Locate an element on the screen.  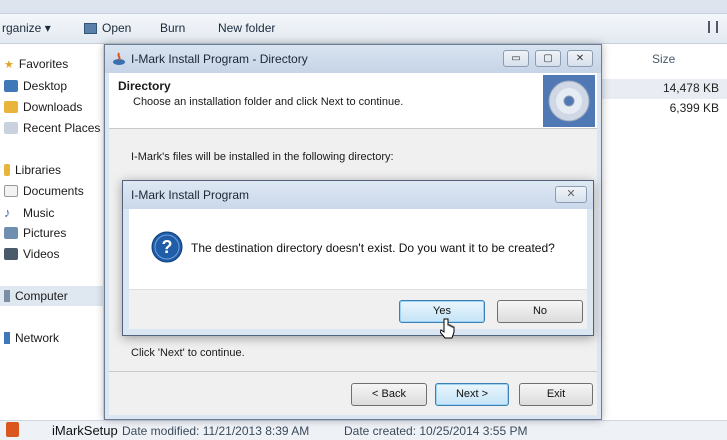
nav-item-downloads: Downloads is located at coordinates (43, 107).